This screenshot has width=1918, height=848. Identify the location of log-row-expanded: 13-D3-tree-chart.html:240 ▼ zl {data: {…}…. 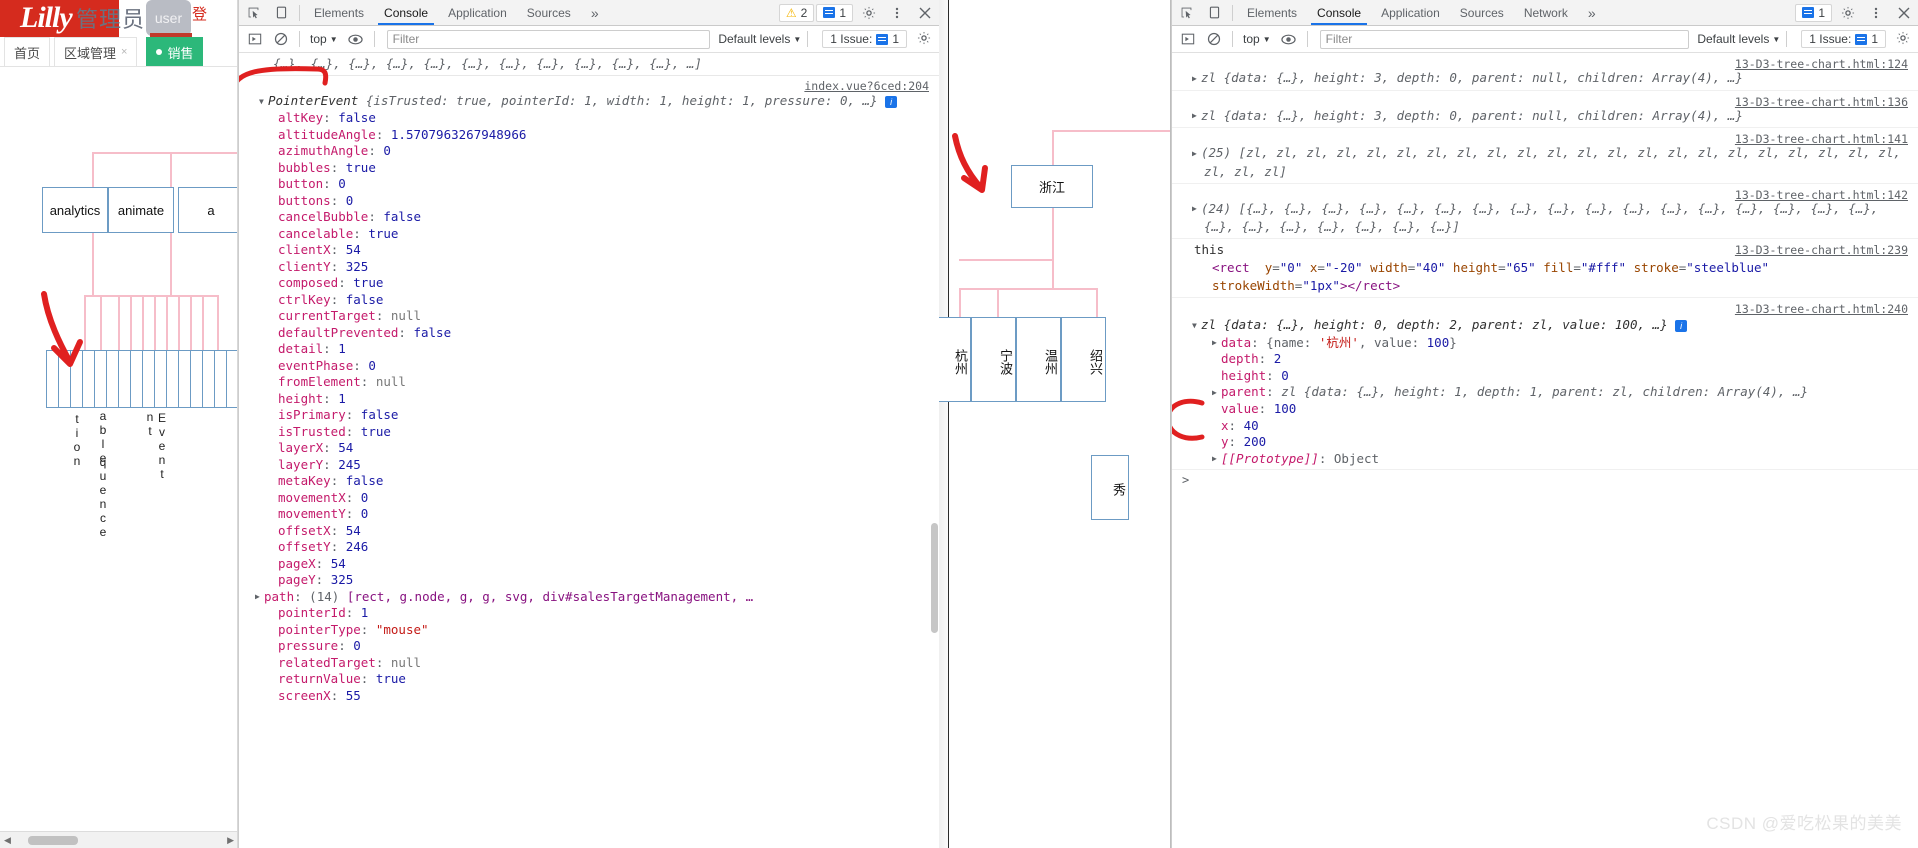
(1545, 383).